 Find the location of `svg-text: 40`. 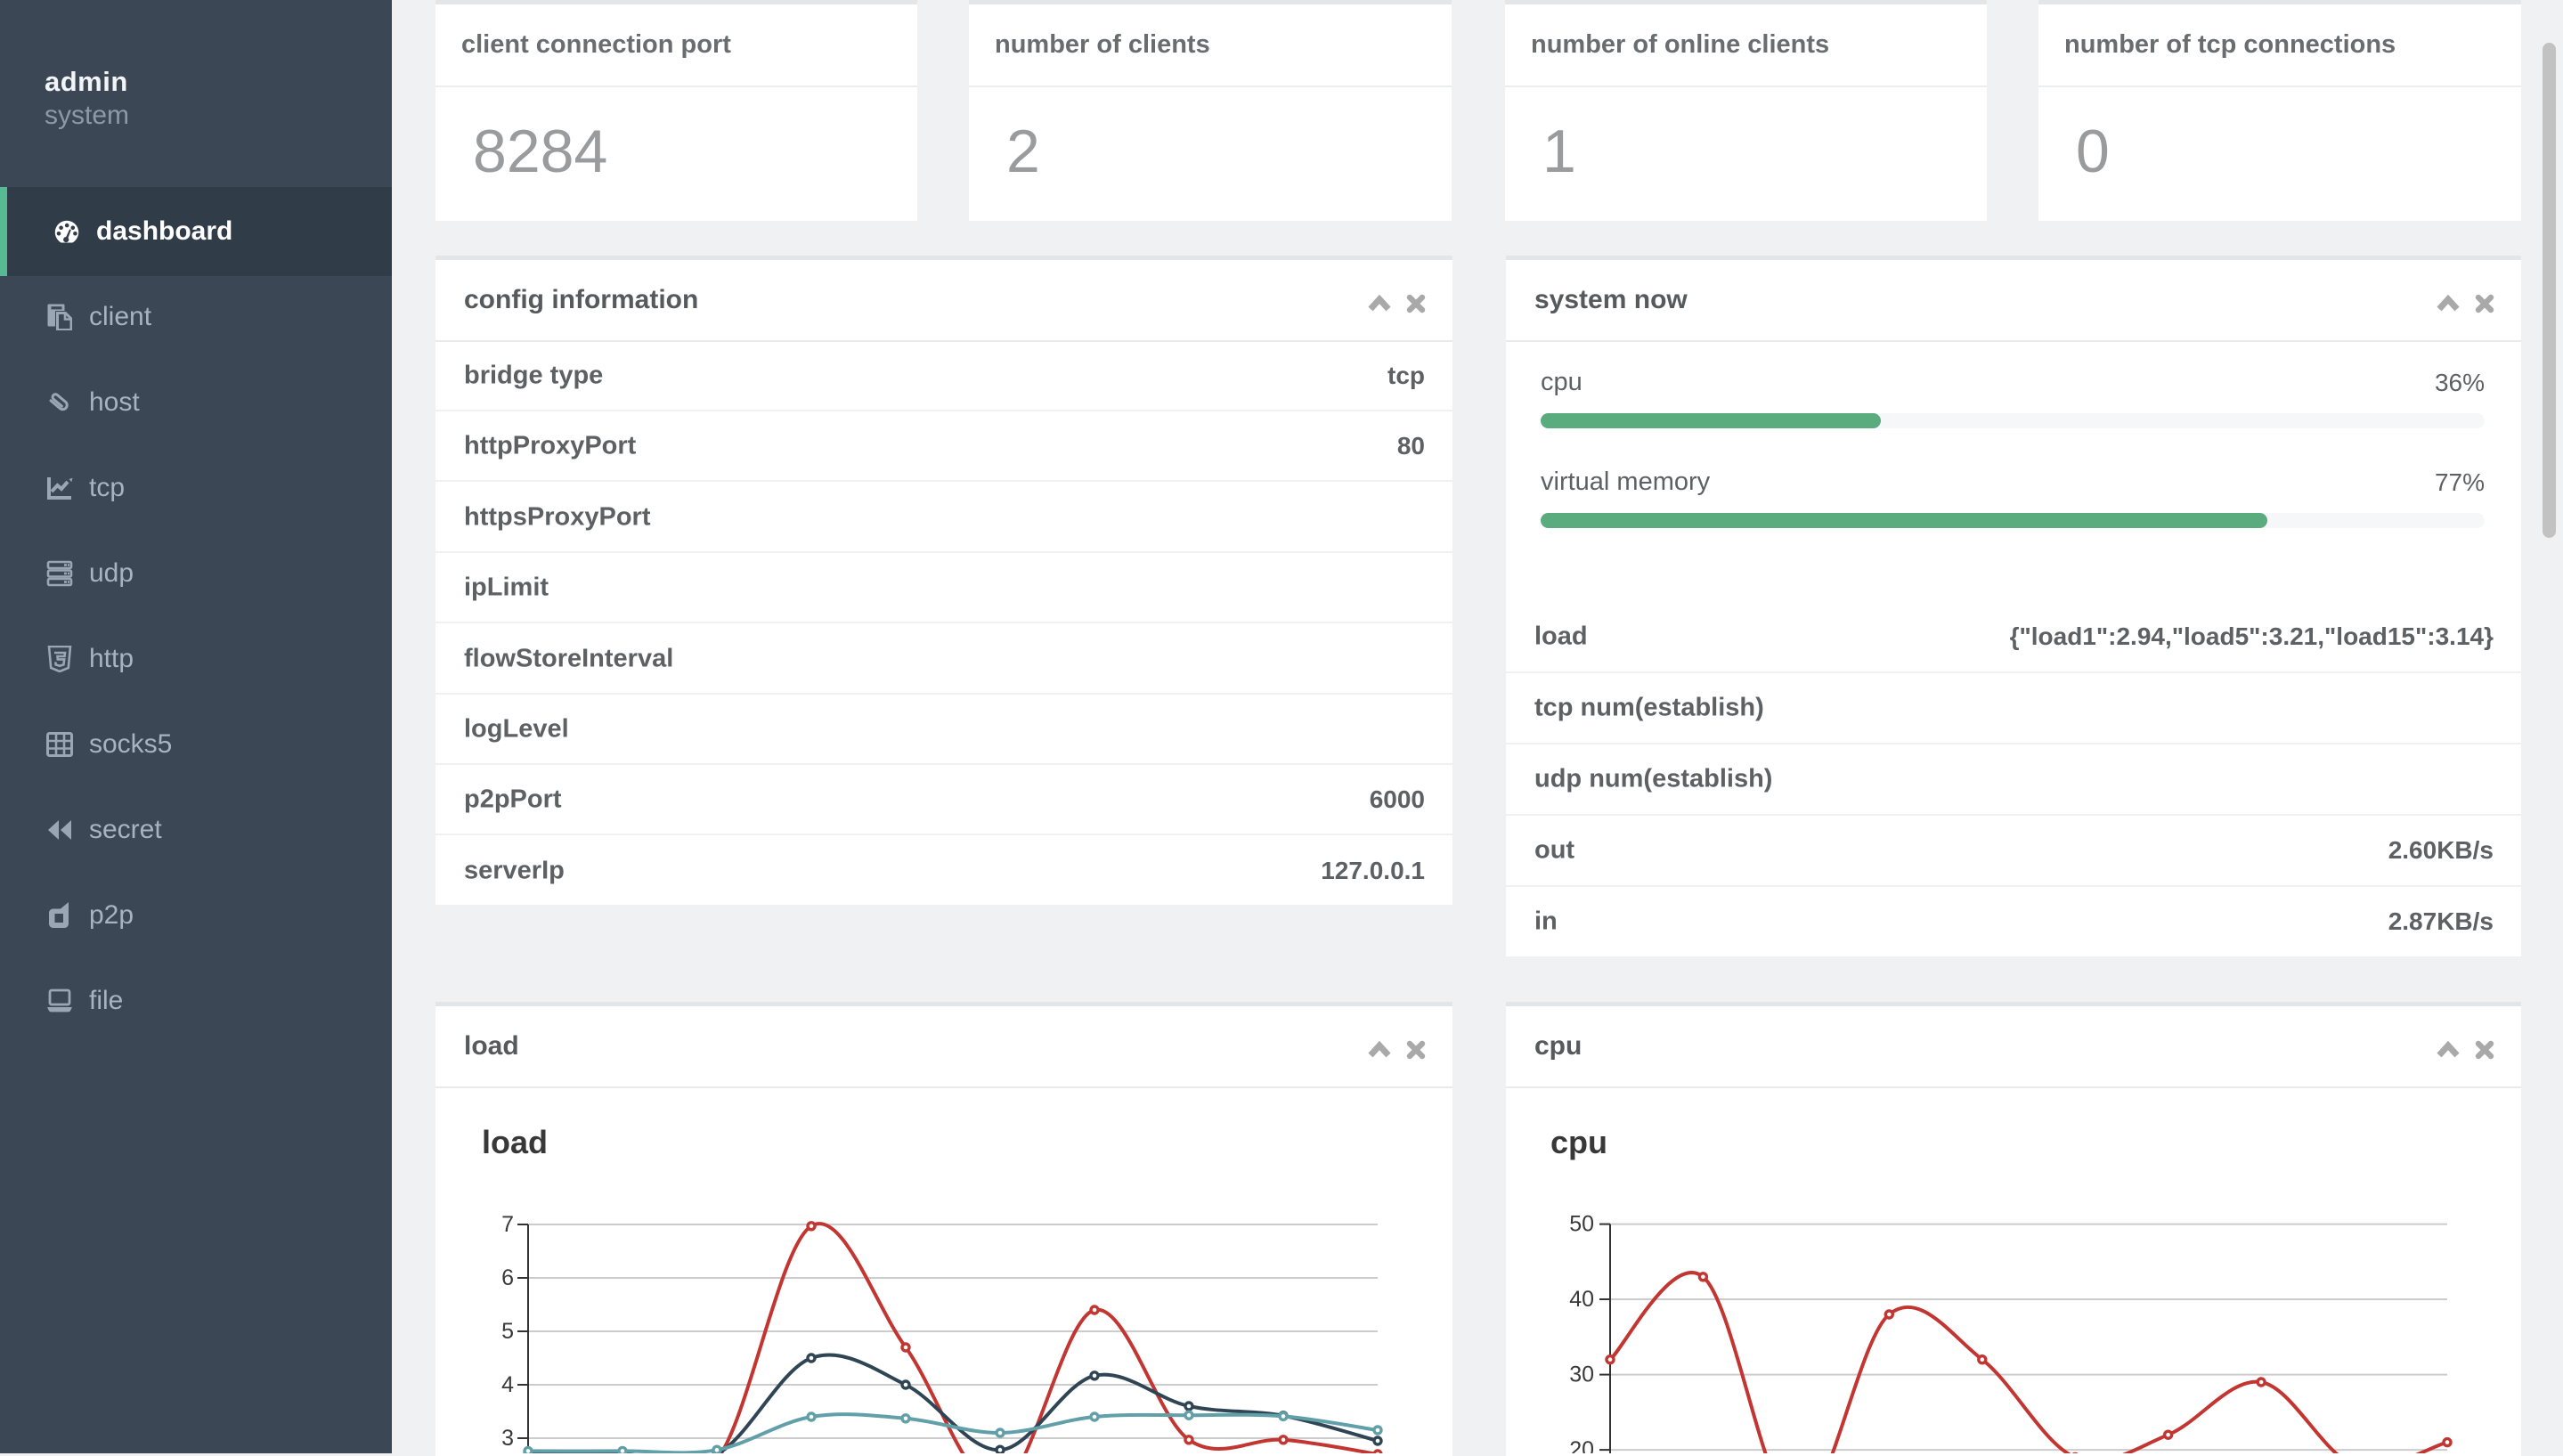

svg-text: 40 is located at coordinates (1582, 1299).